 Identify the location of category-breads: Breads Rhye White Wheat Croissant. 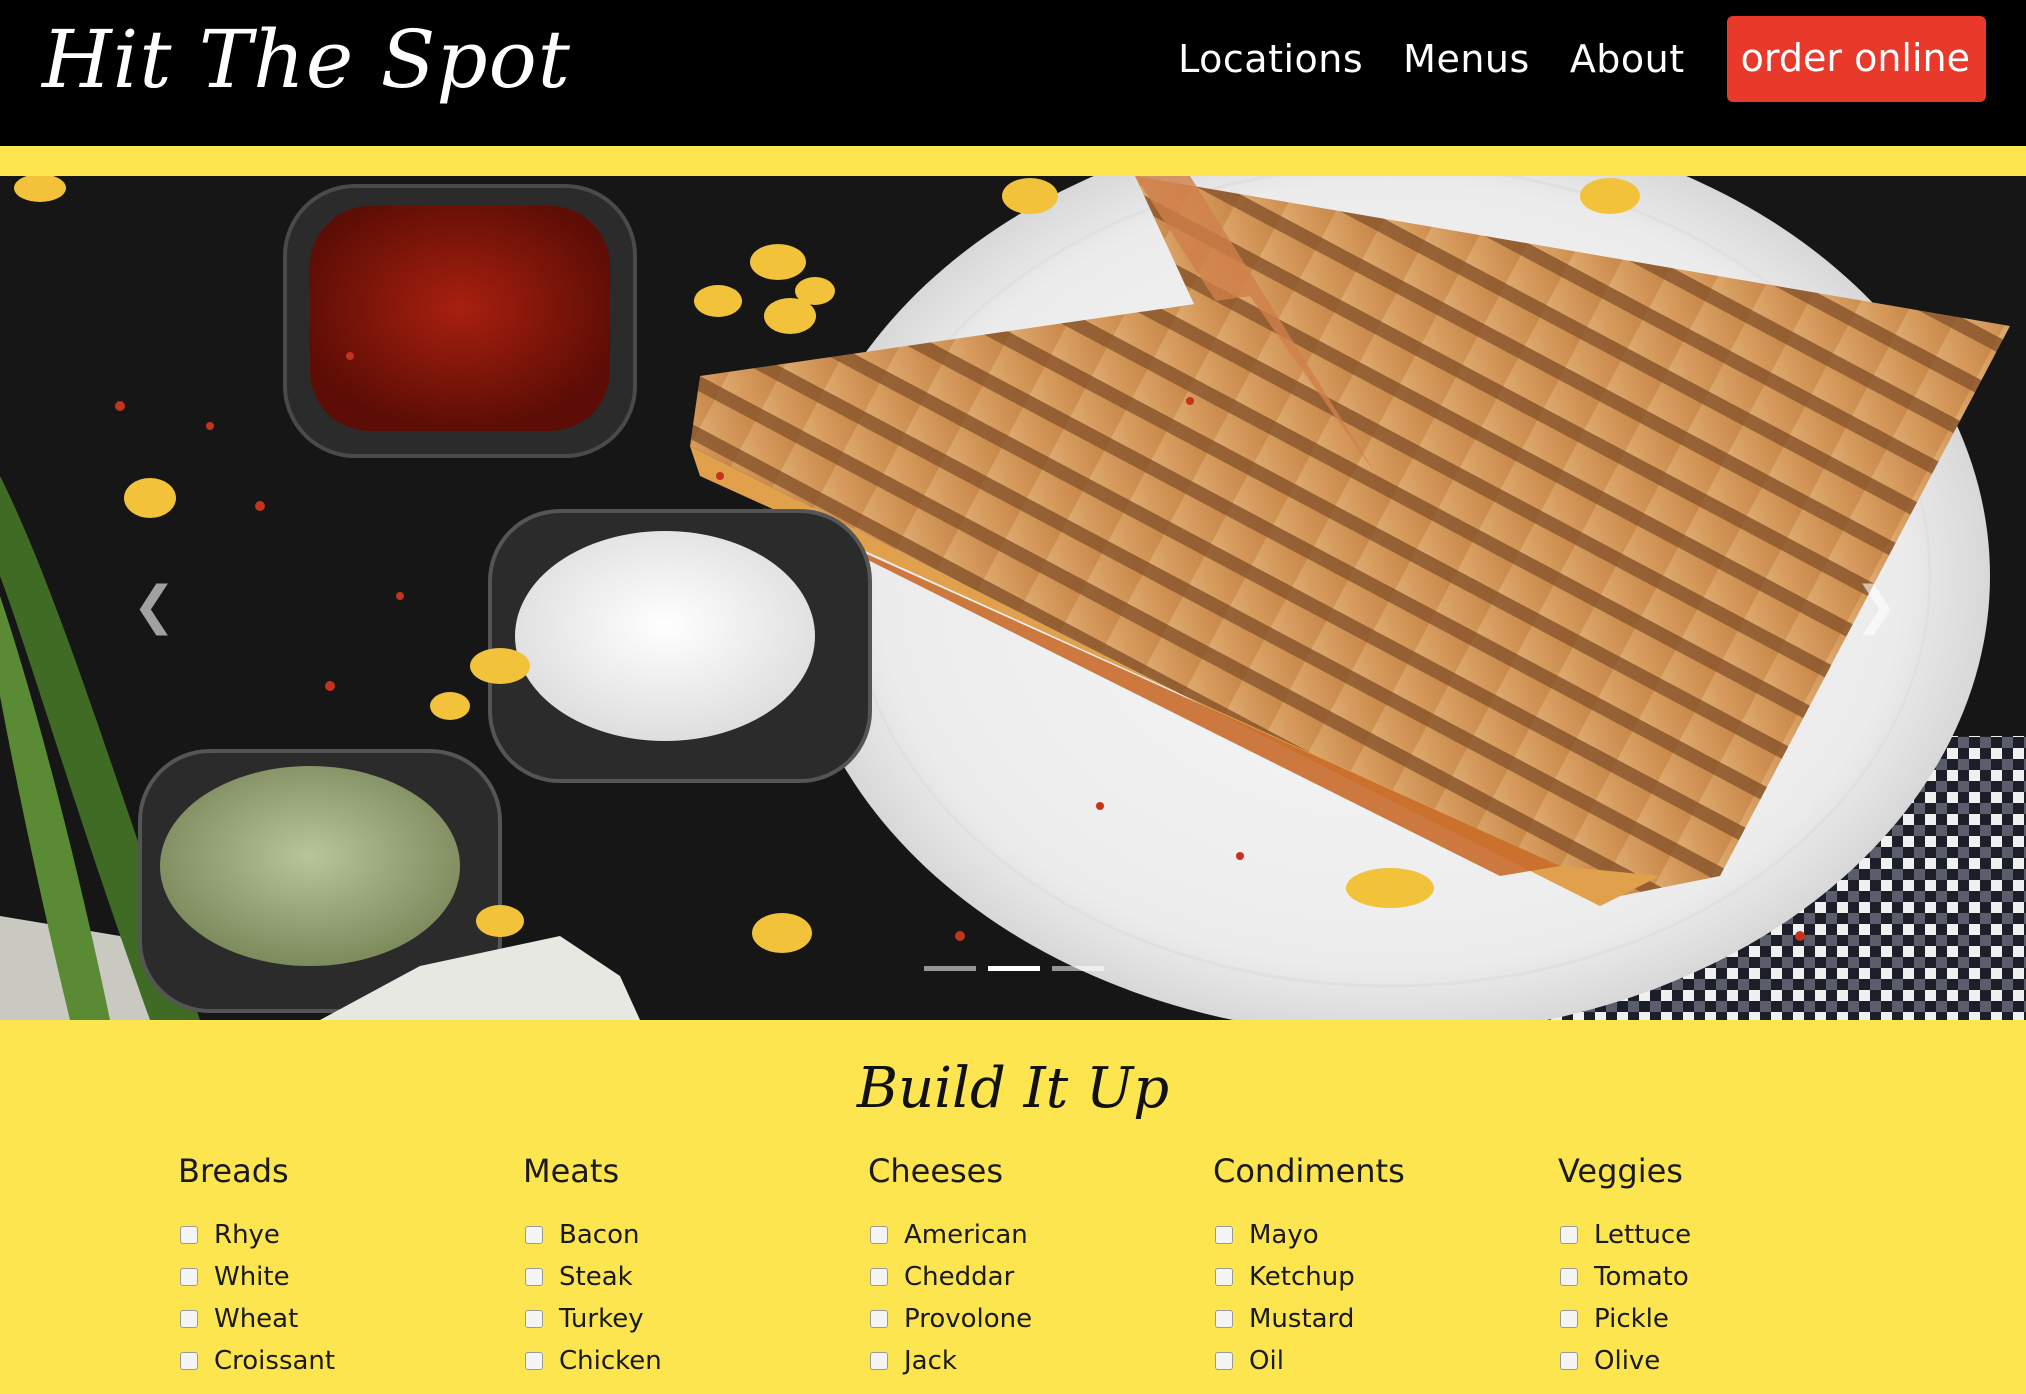
(328, 1267).